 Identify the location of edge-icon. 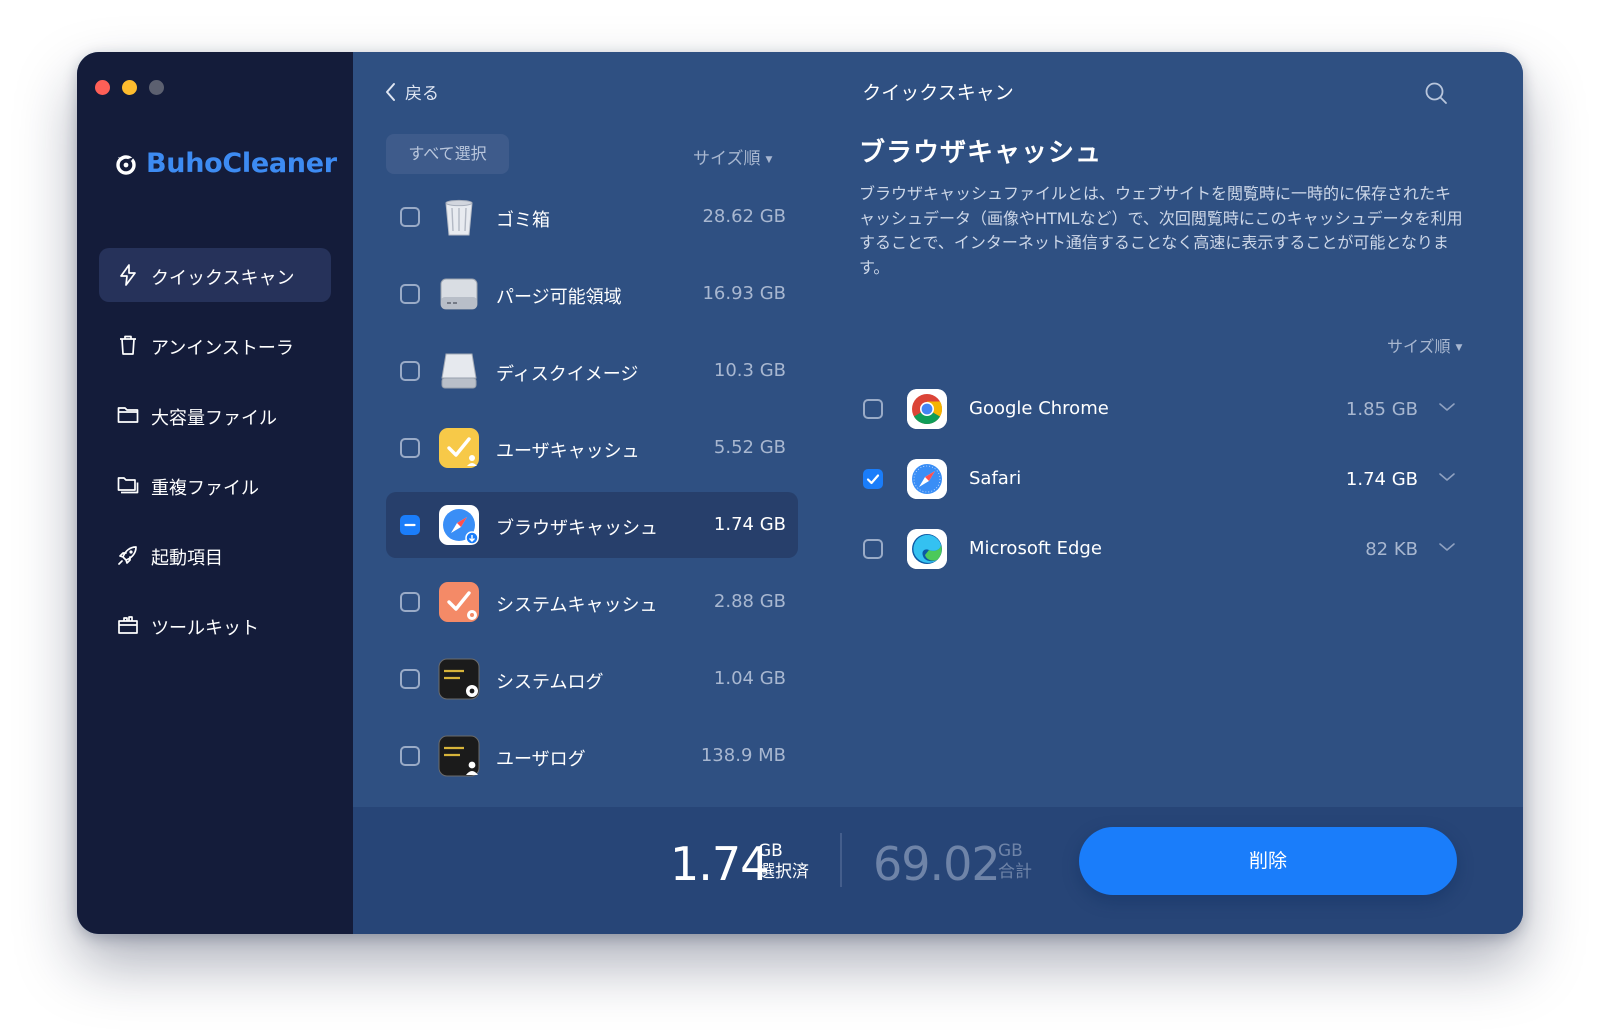
(927, 549).